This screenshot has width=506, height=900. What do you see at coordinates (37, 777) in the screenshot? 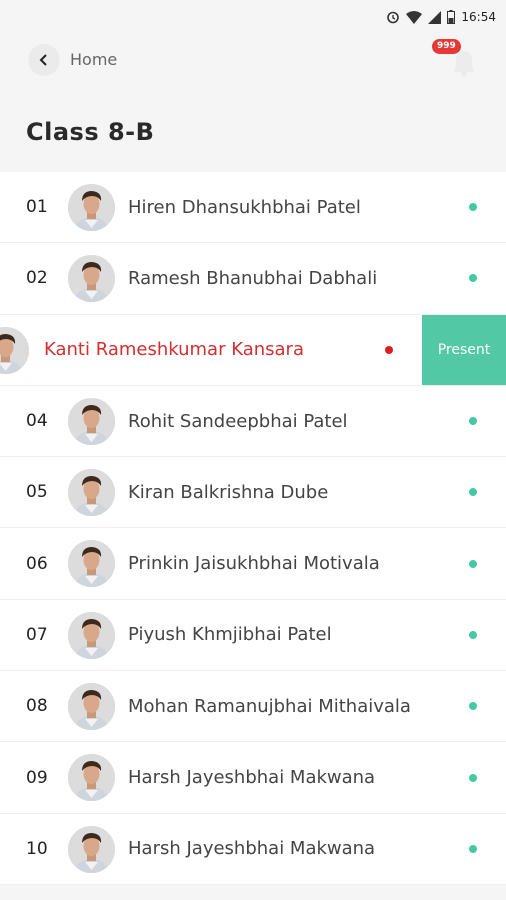
I see `roll-number: 09` at bounding box center [37, 777].